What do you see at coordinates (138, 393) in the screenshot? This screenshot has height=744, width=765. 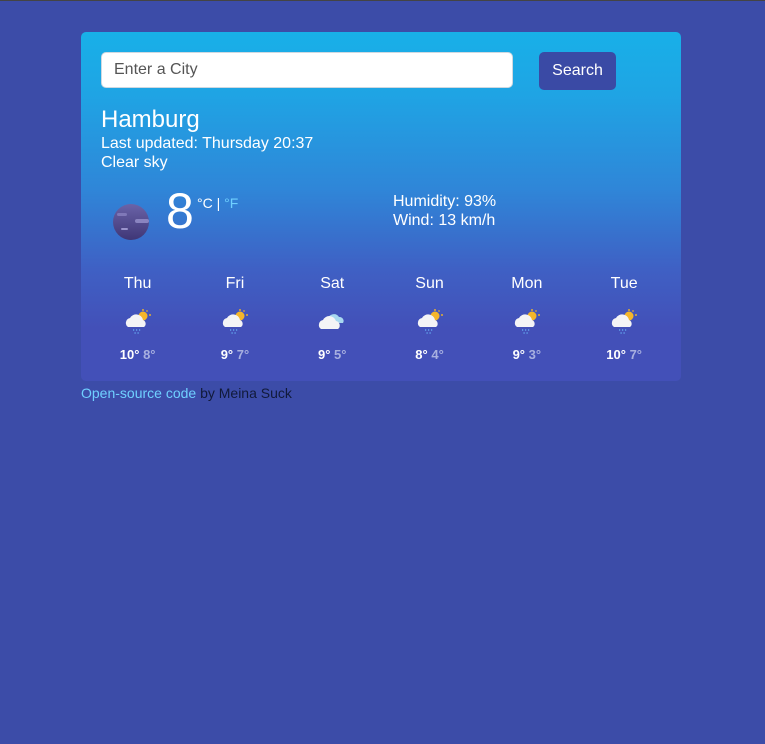 I see `open-source-link: Open-source code` at bounding box center [138, 393].